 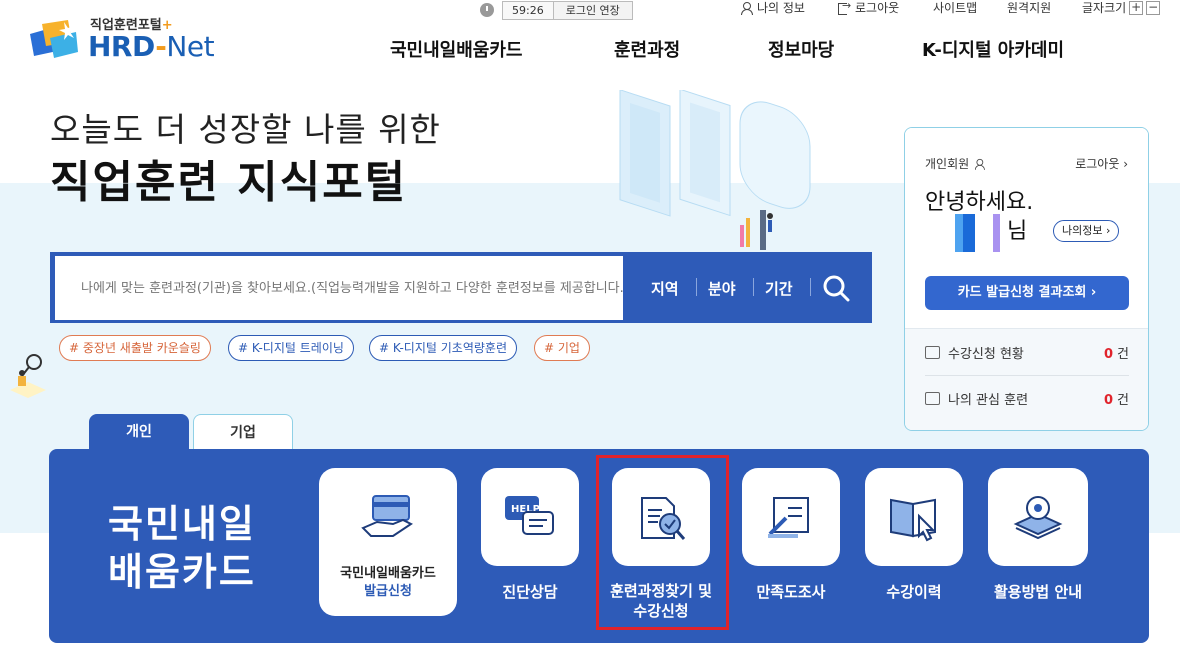 I want to click on sitemap-link: 사이트맵, so click(x=955, y=8).